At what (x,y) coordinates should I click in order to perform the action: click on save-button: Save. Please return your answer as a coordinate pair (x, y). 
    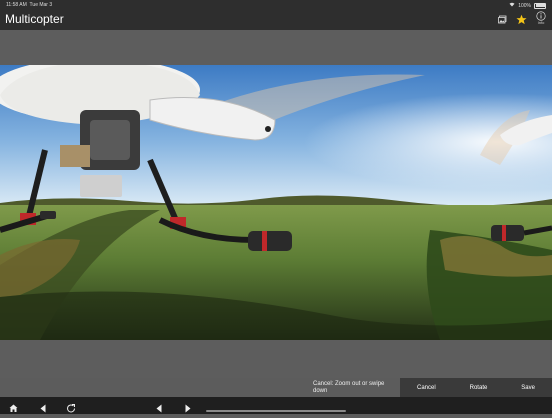
    Looking at the image, I should click on (528, 388).